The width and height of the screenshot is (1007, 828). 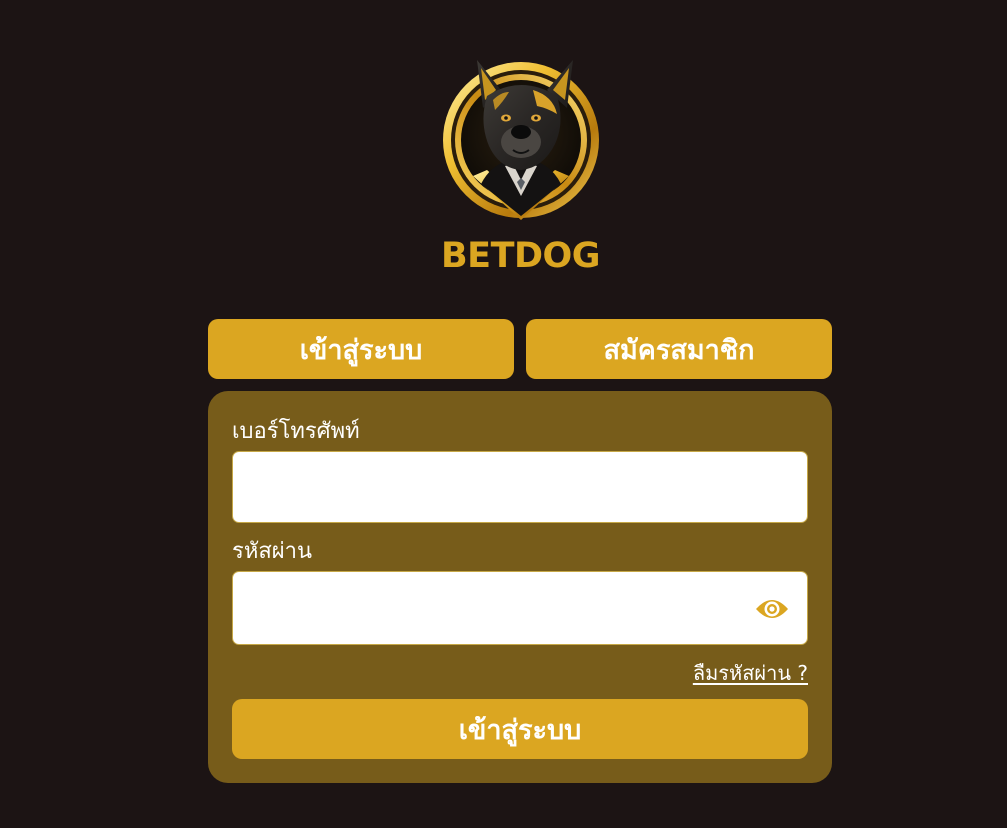 What do you see at coordinates (772, 609) in the screenshot?
I see `eye-icon` at bounding box center [772, 609].